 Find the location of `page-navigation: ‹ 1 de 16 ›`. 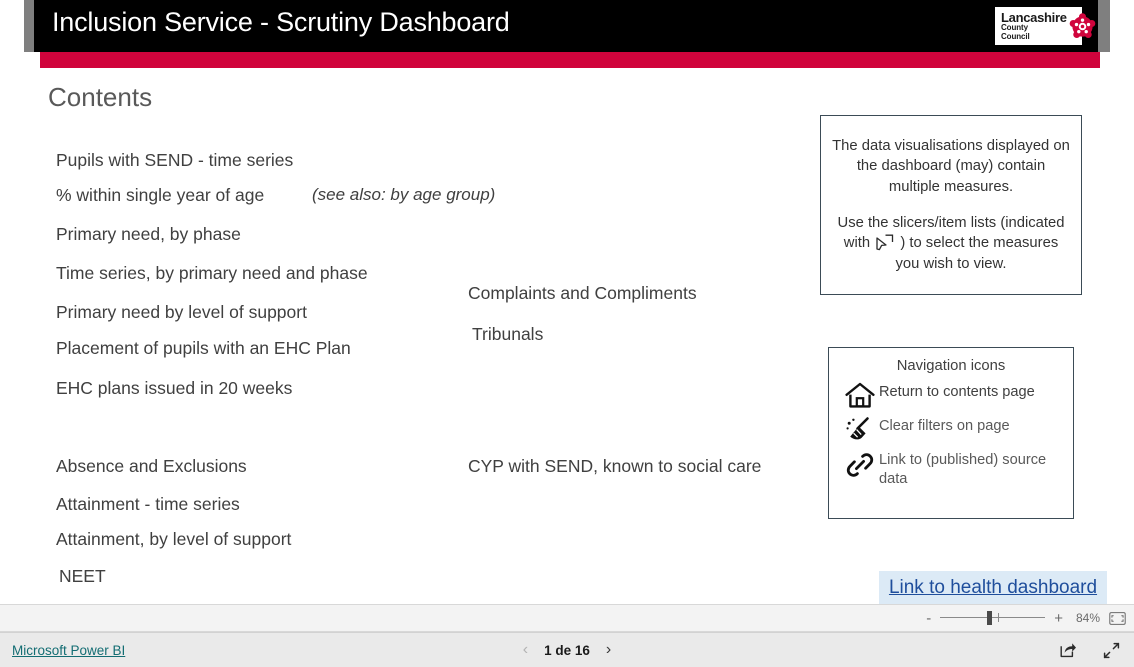

page-navigation: ‹ 1 de 16 › is located at coordinates (567, 650).